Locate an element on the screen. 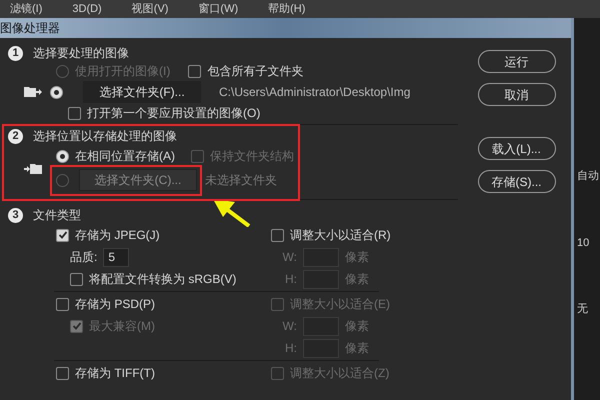 This screenshot has width=600, height=400. format-label: 存储为 TIFF(T) is located at coordinates (115, 373).